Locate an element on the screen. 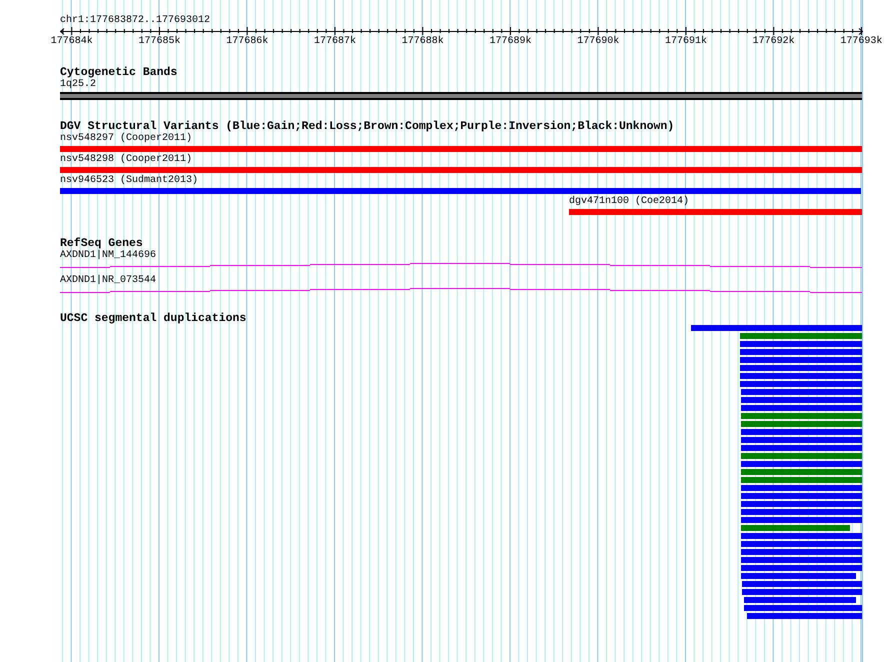 The height and width of the screenshot is (662, 890). ruler-label: 177690k is located at coordinates (598, 42).